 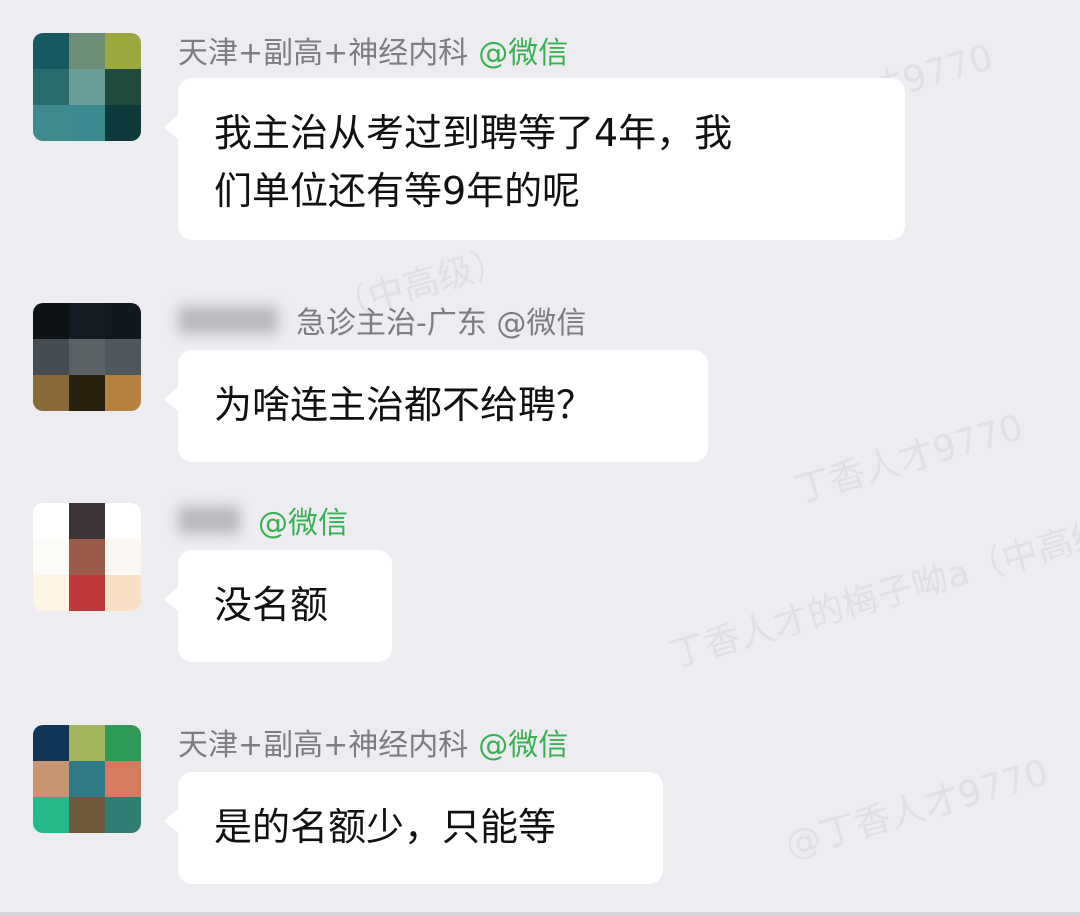 I want to click on message-text-line: 们单位还有等9年的呢, so click(x=397, y=191).